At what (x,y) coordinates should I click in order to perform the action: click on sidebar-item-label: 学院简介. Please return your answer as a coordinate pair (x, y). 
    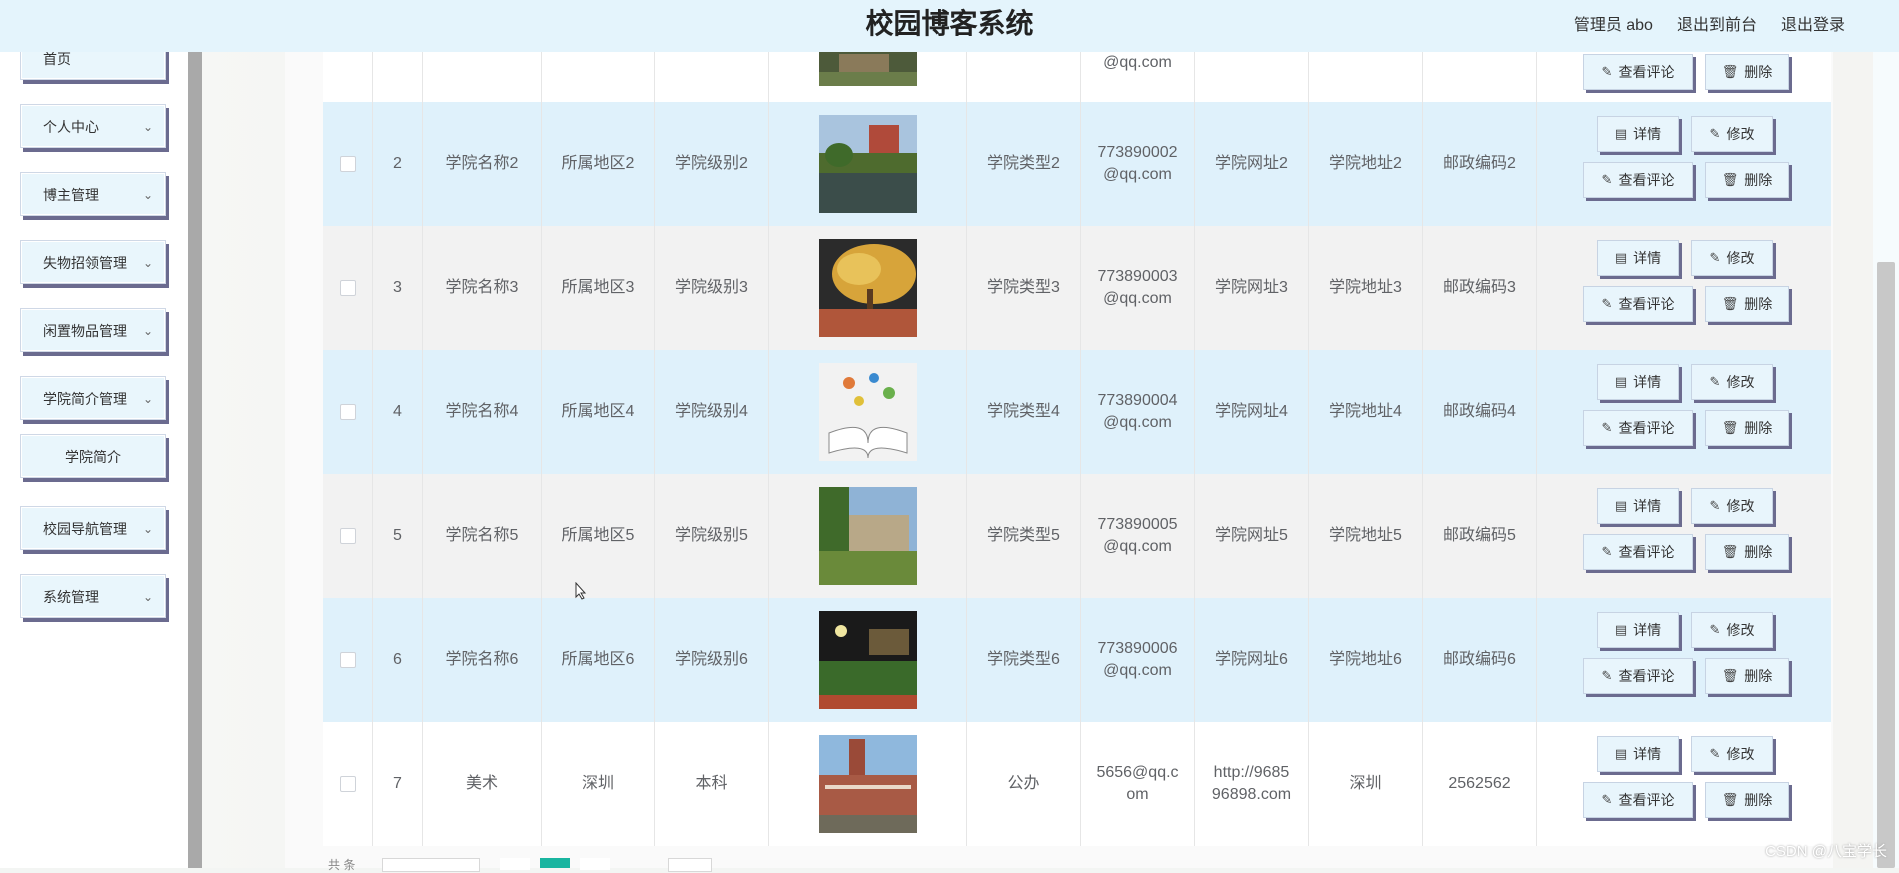
    Looking at the image, I should click on (93, 457).